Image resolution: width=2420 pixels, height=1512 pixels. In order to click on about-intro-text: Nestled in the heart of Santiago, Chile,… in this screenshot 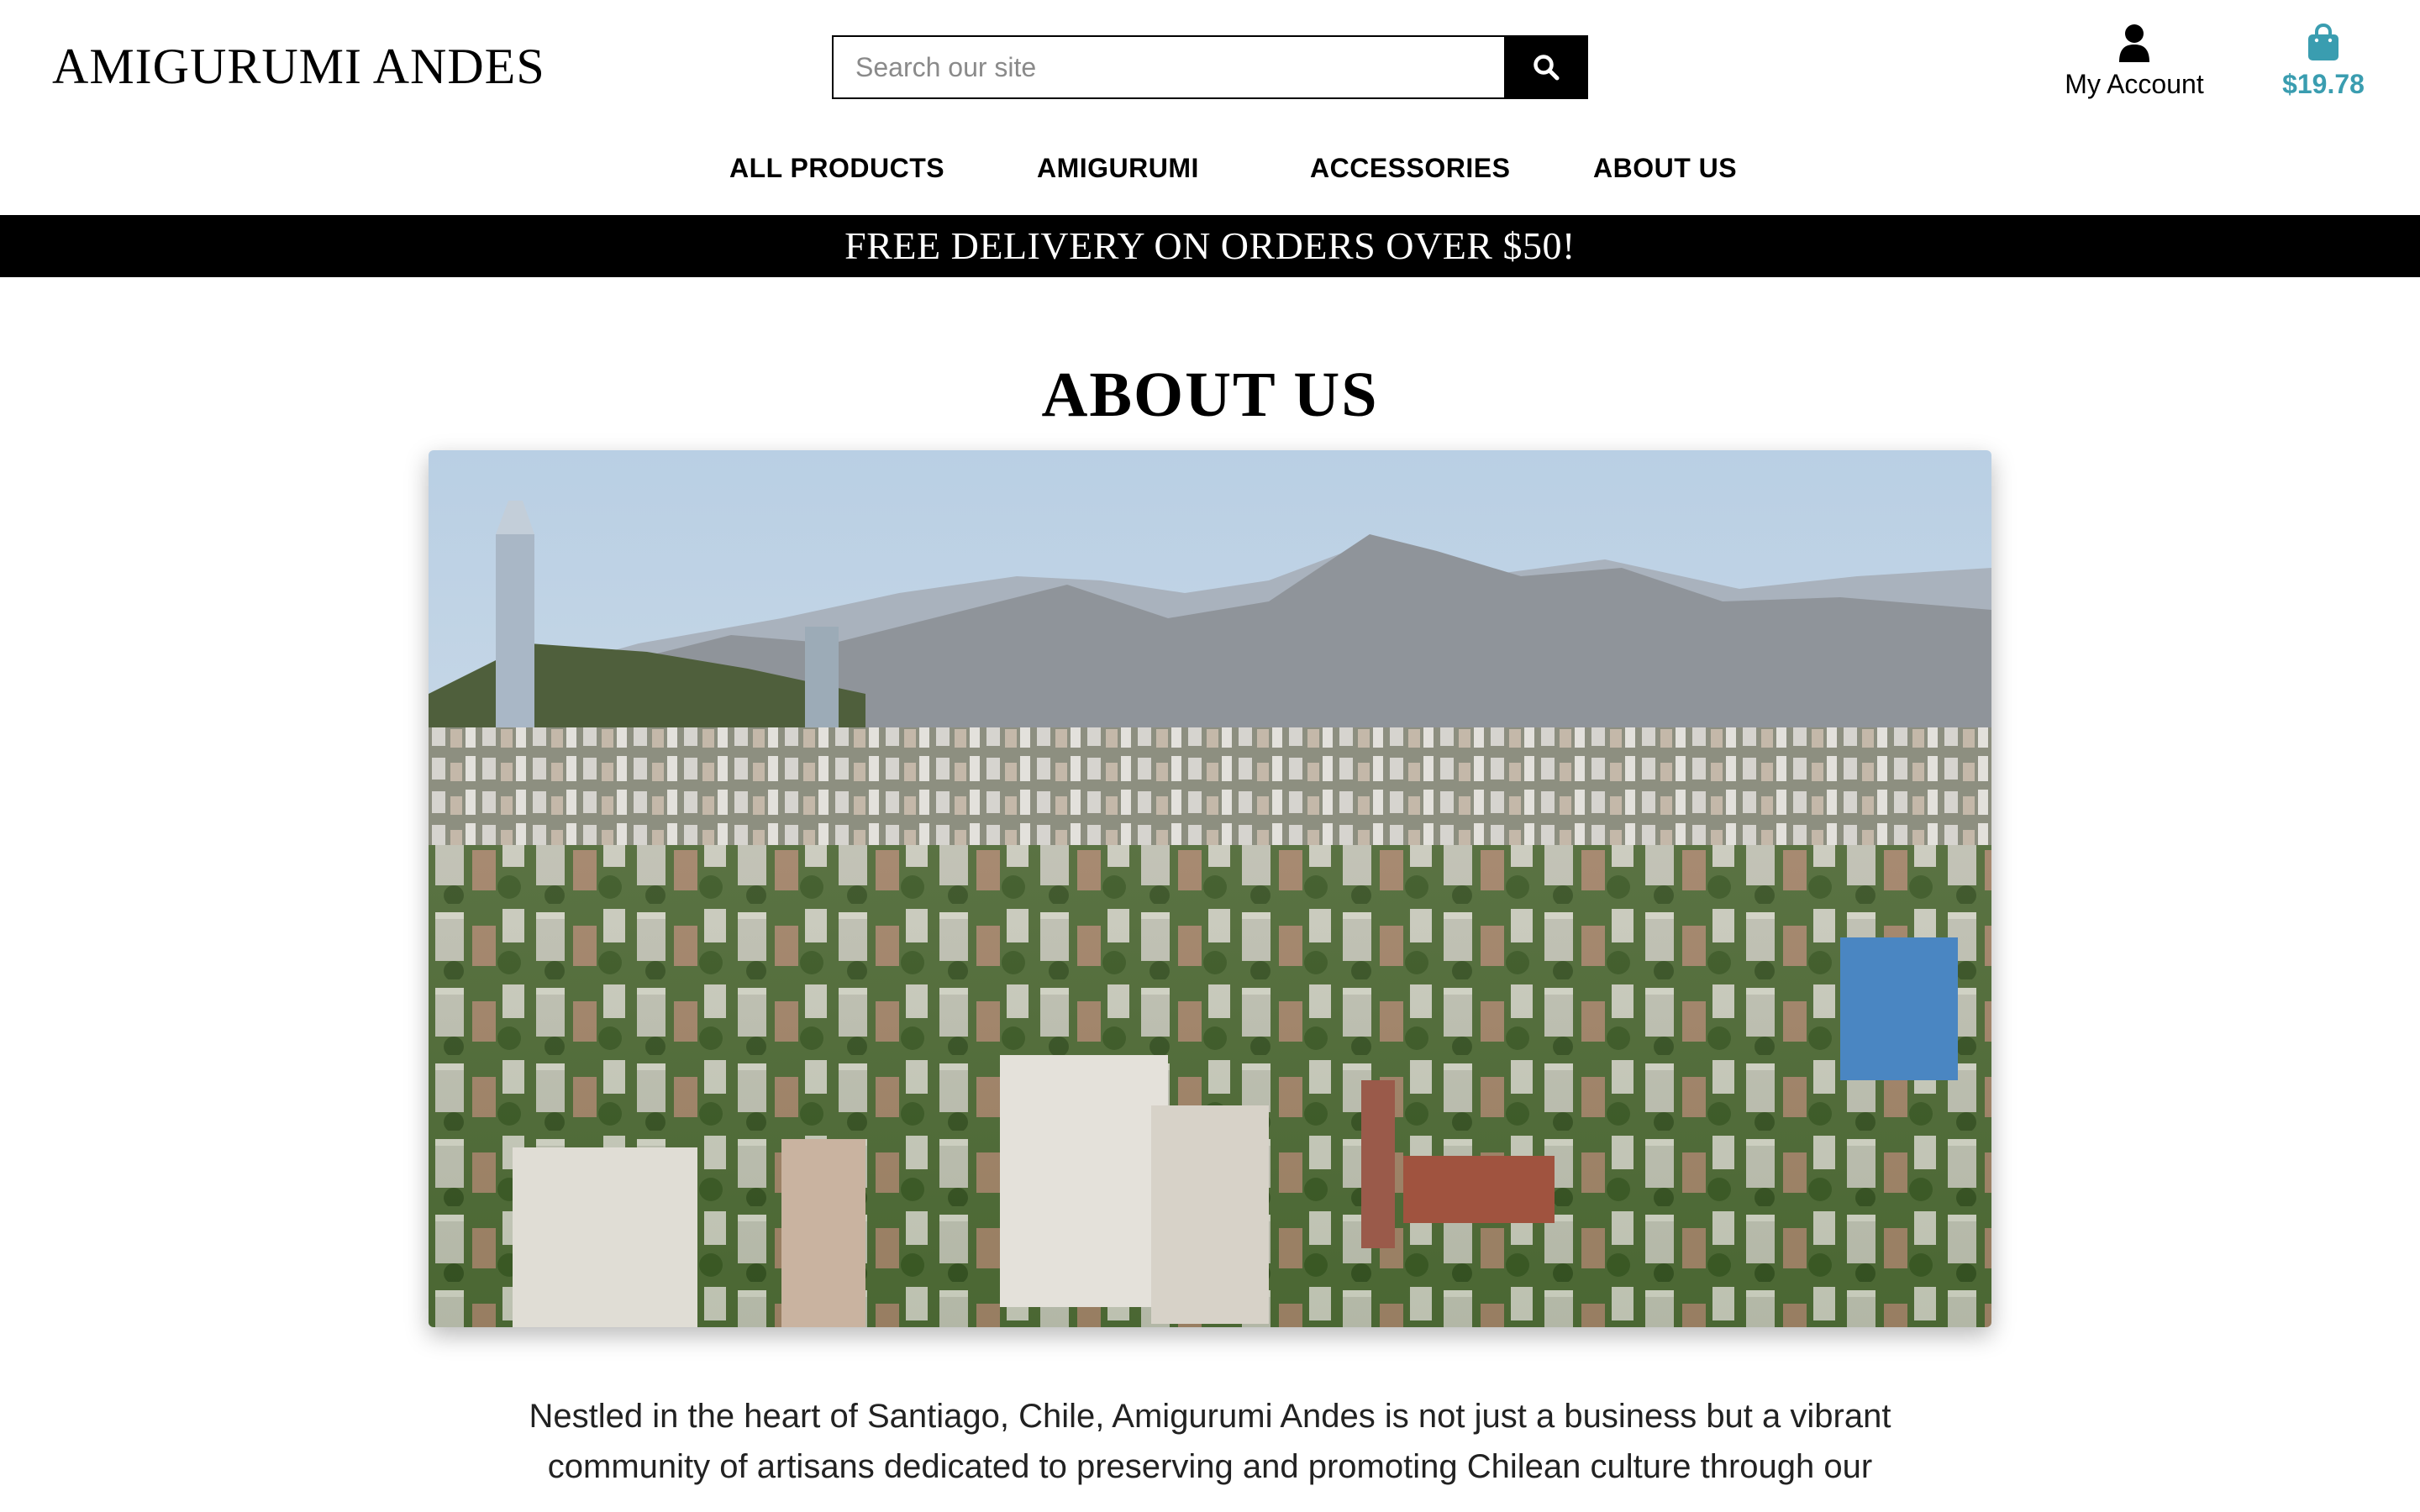, I will do `click(1210, 1441)`.